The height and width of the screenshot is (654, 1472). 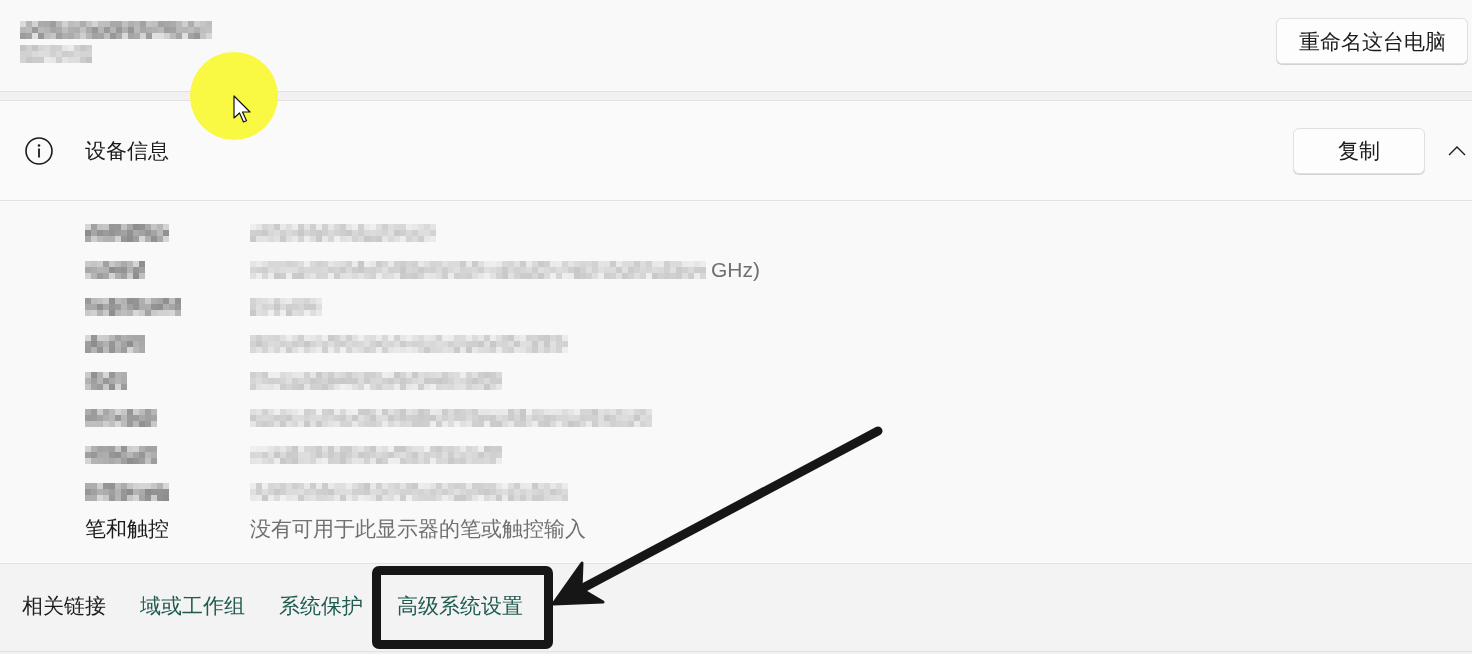 What do you see at coordinates (321, 605) in the screenshot?
I see `related-link: 系统保护` at bounding box center [321, 605].